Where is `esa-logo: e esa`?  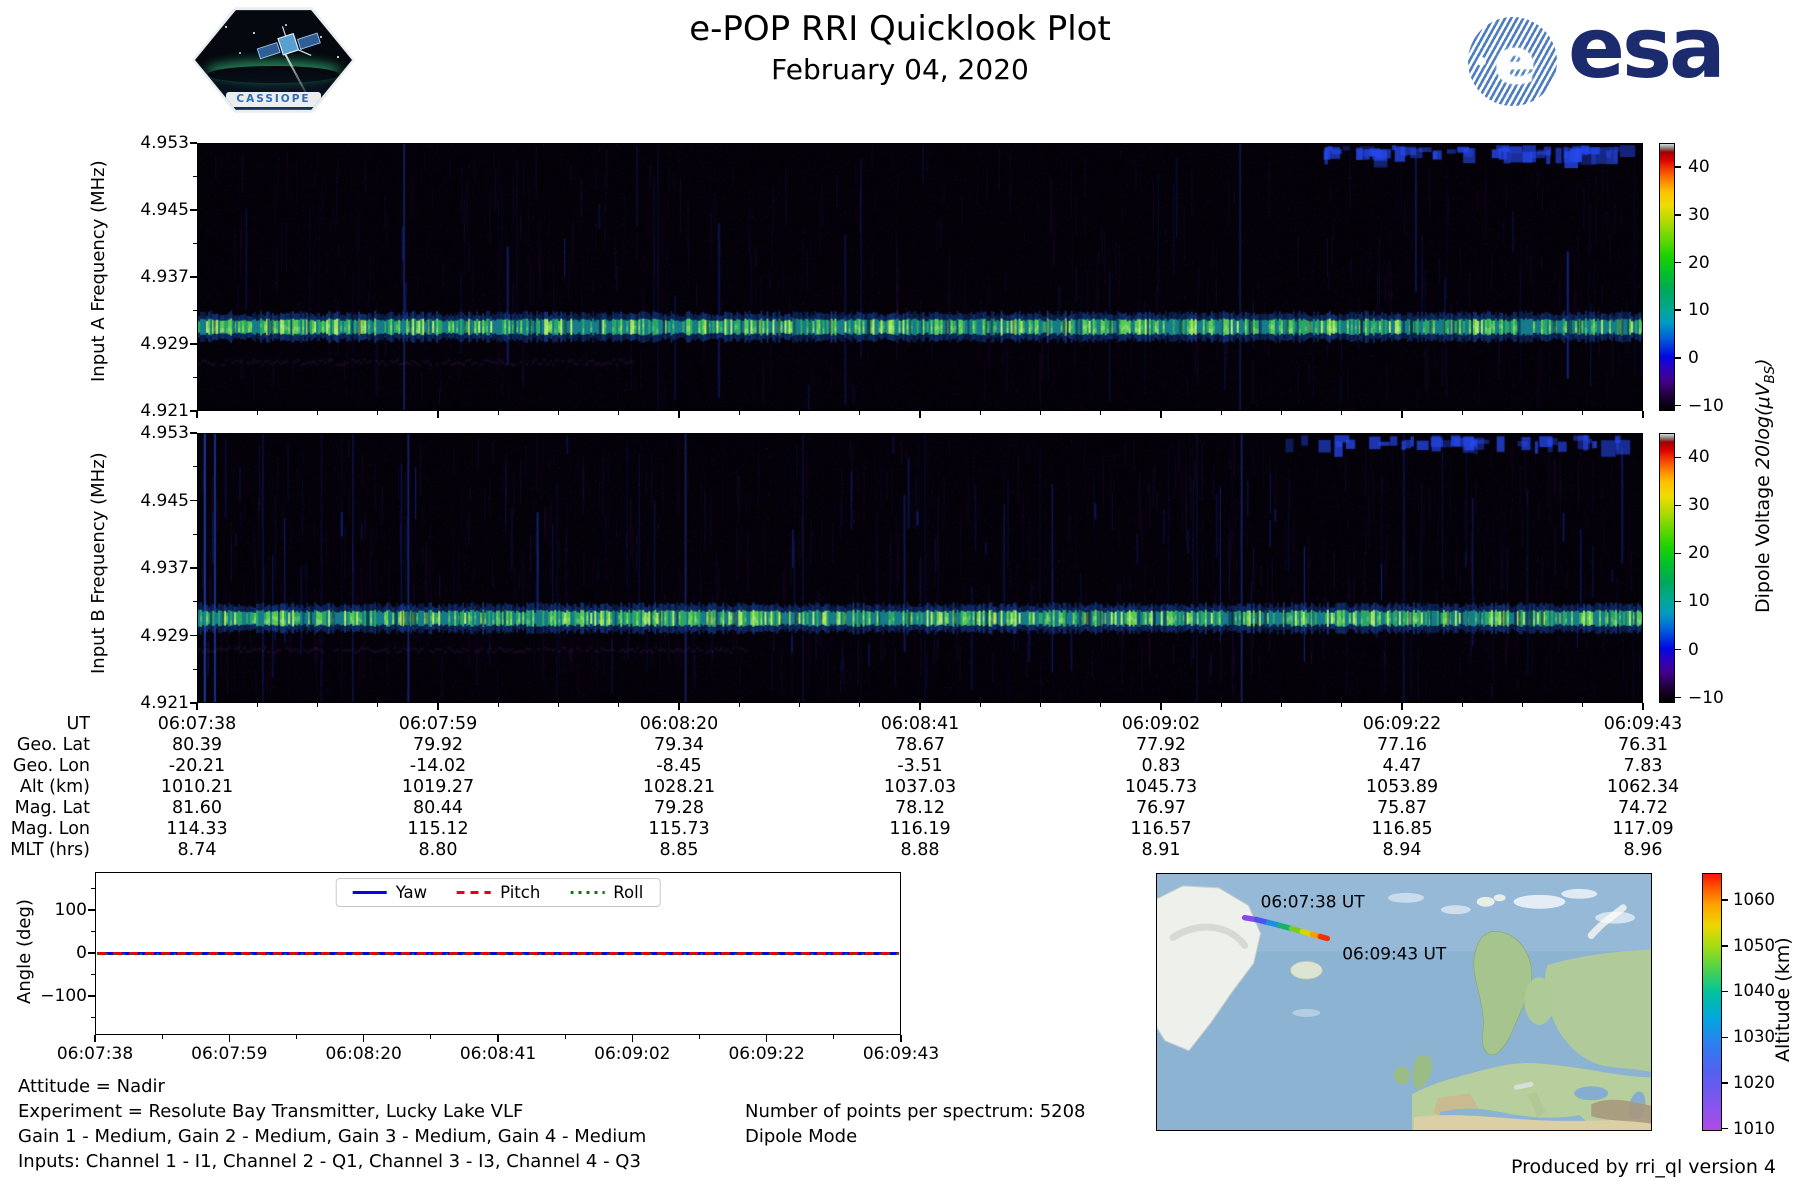 esa-logo: e esa is located at coordinates (1597, 54).